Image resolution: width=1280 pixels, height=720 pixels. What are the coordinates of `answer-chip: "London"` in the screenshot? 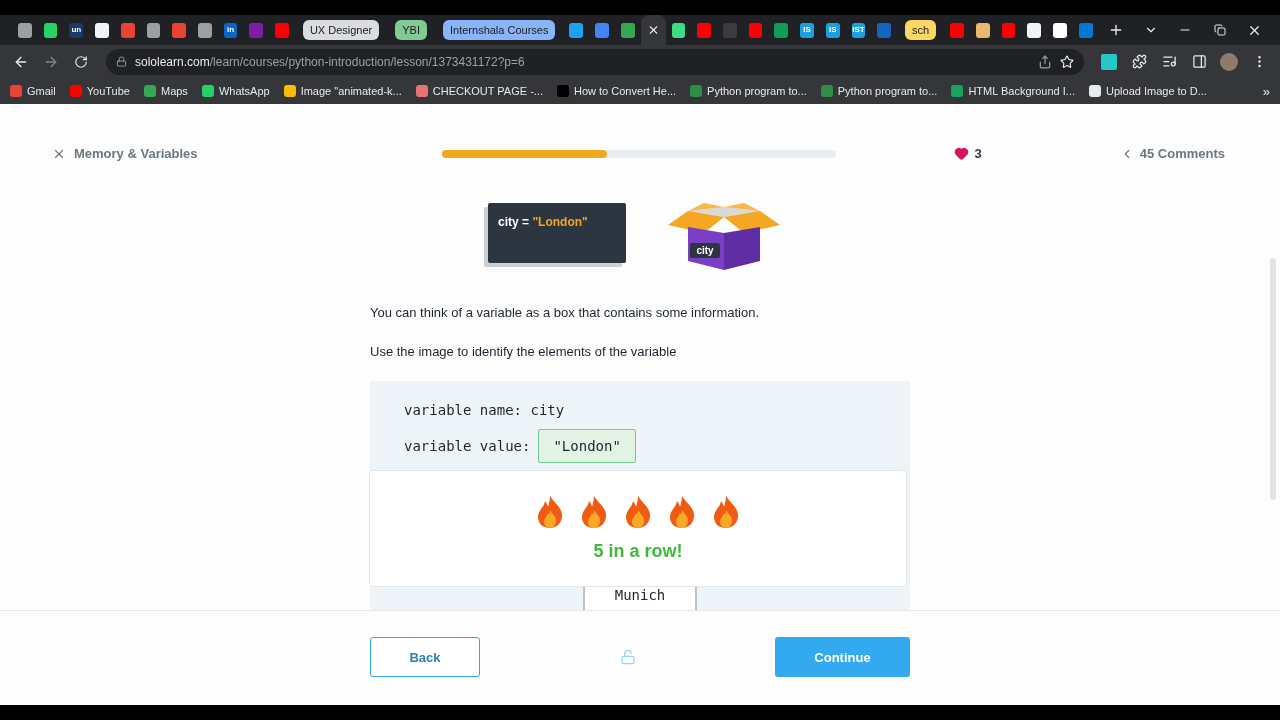 It's located at (587, 446).